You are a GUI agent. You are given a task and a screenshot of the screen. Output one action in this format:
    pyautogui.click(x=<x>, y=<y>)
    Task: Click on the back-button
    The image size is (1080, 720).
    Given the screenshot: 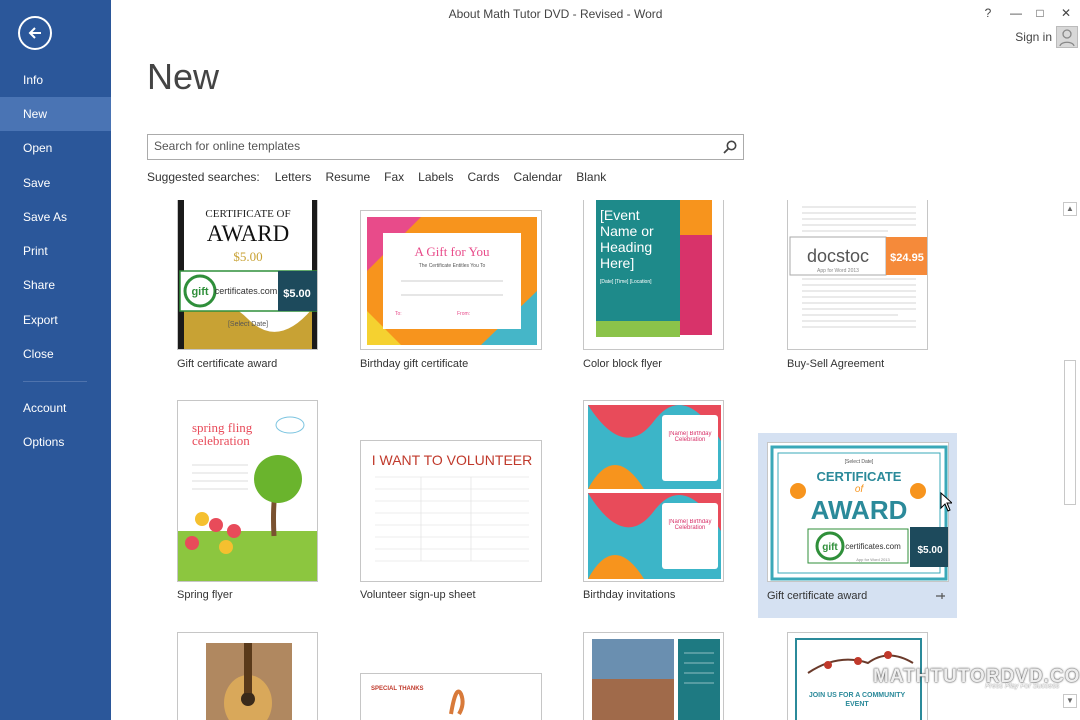 What is the action you would take?
    pyautogui.click(x=35, y=33)
    